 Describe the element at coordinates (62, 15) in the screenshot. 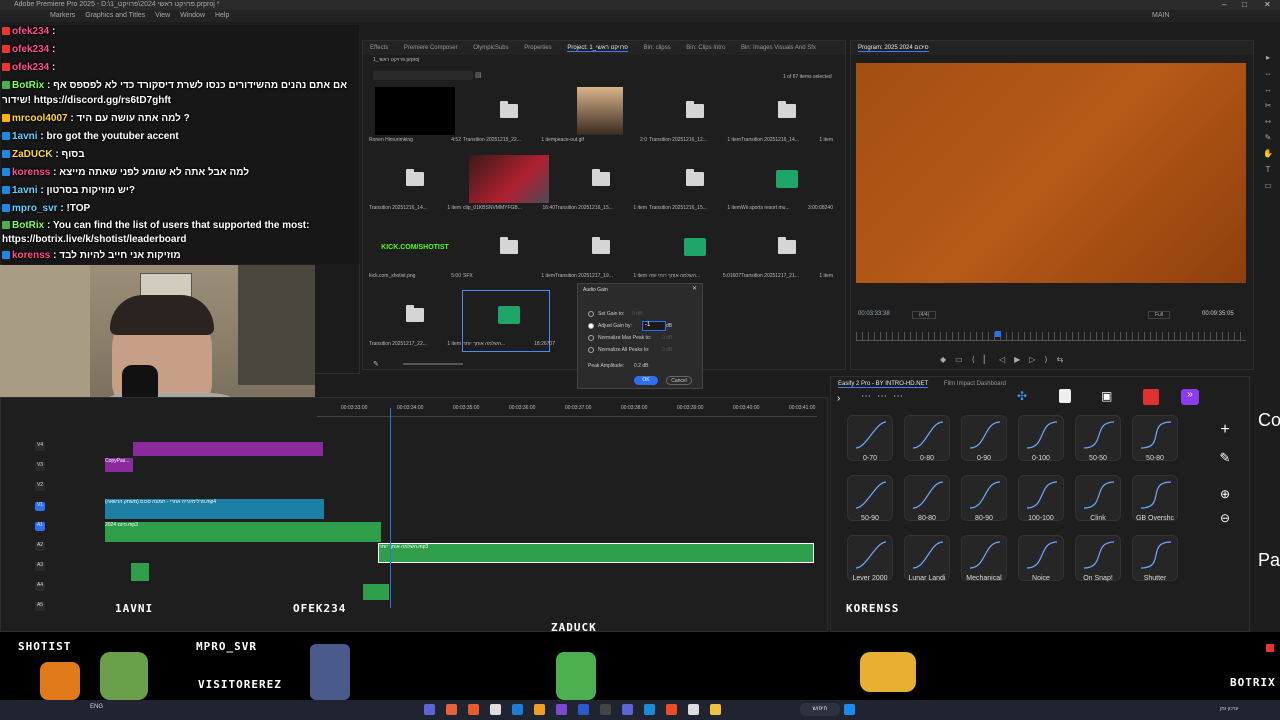

I see `menu-markers: Markers` at that location.